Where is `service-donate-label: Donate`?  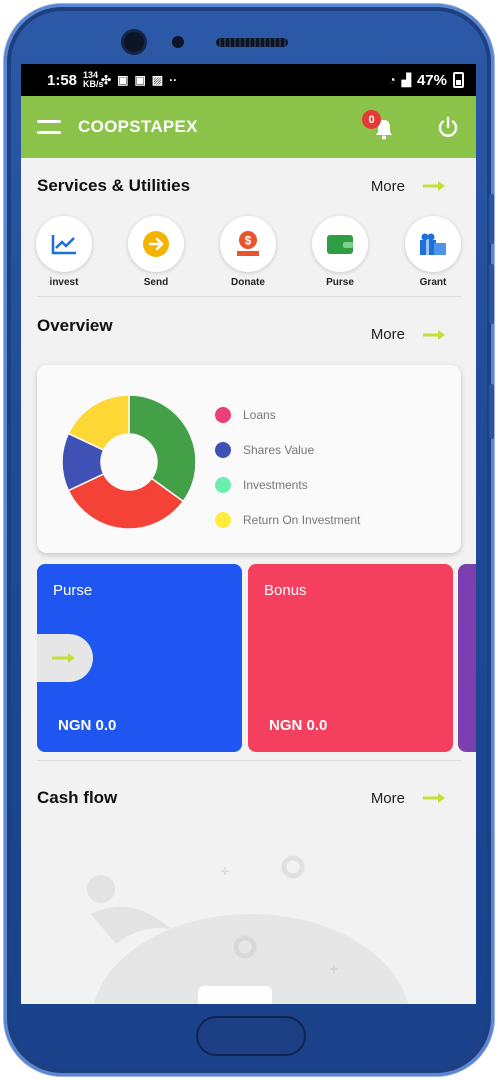
service-donate-label: Donate is located at coordinates (248, 282).